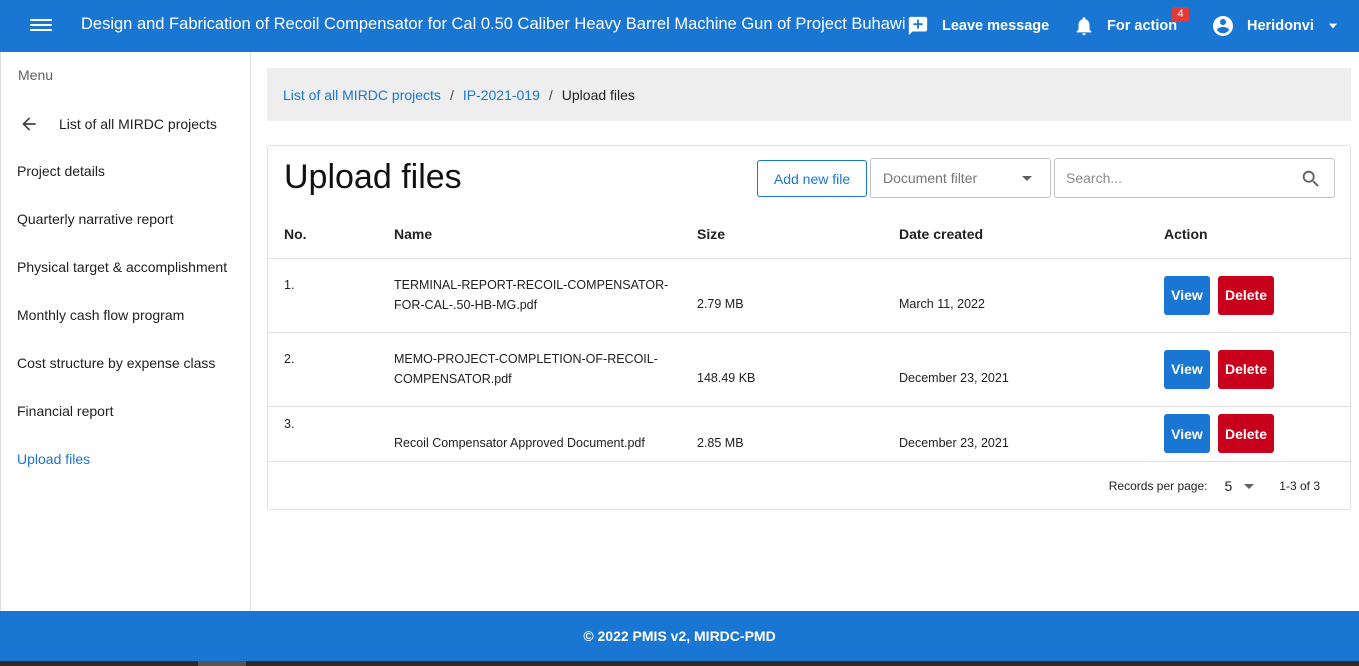 The height and width of the screenshot is (666, 1359). I want to click on file-size: 148.49 KB, so click(726, 378).